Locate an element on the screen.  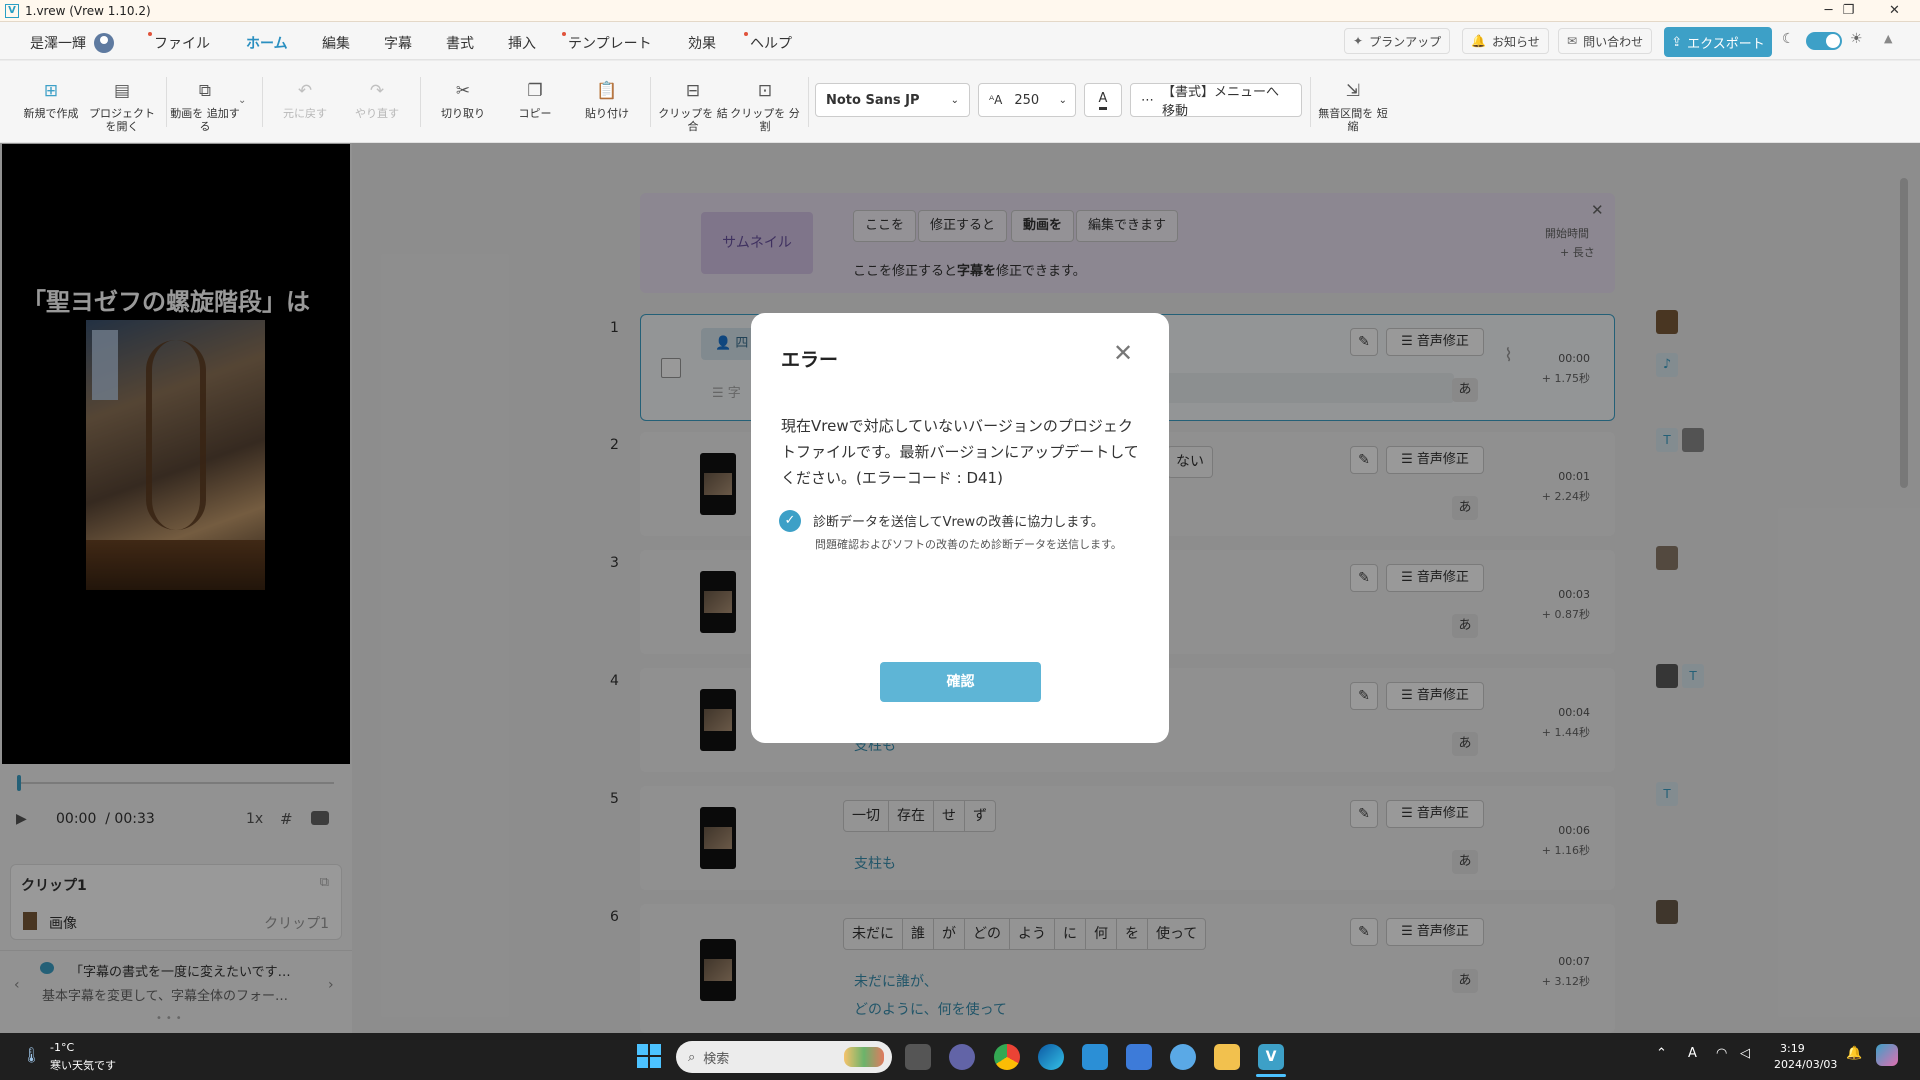
merge-clip-label: クリップを 結合 is located at coordinates (693, 120).